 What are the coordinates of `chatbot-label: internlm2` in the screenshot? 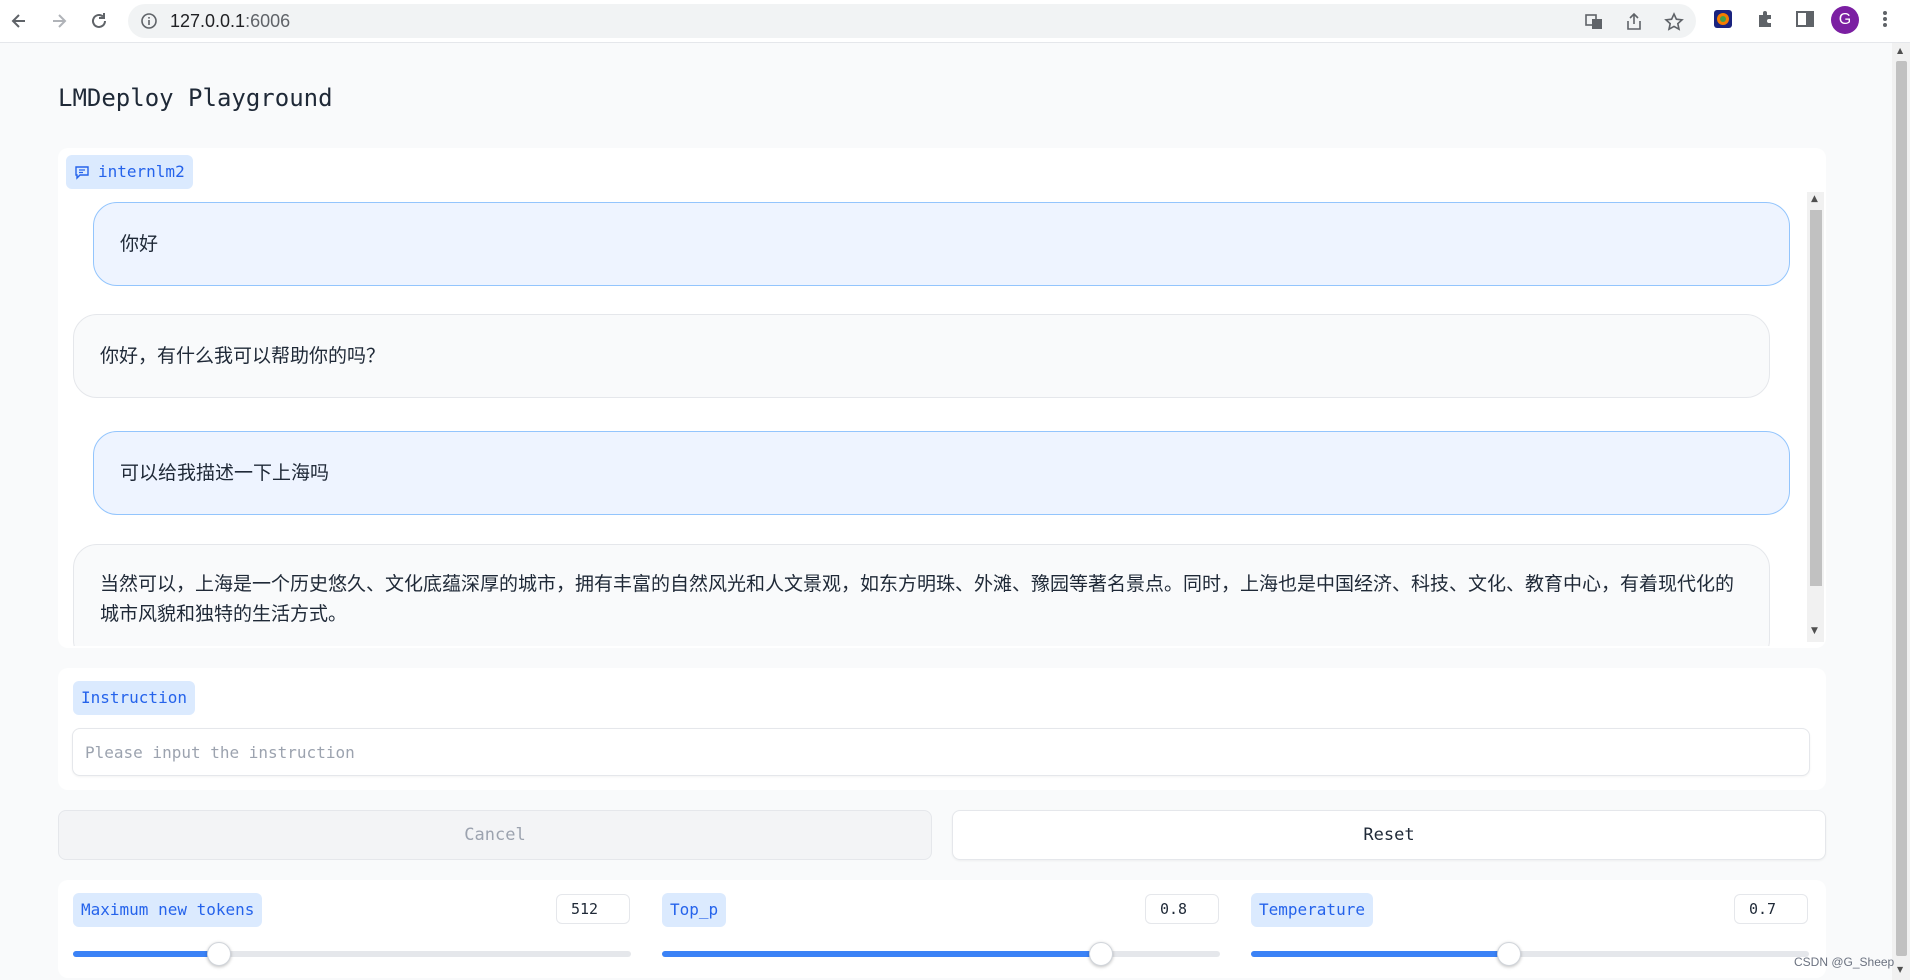 It's located at (129, 172).